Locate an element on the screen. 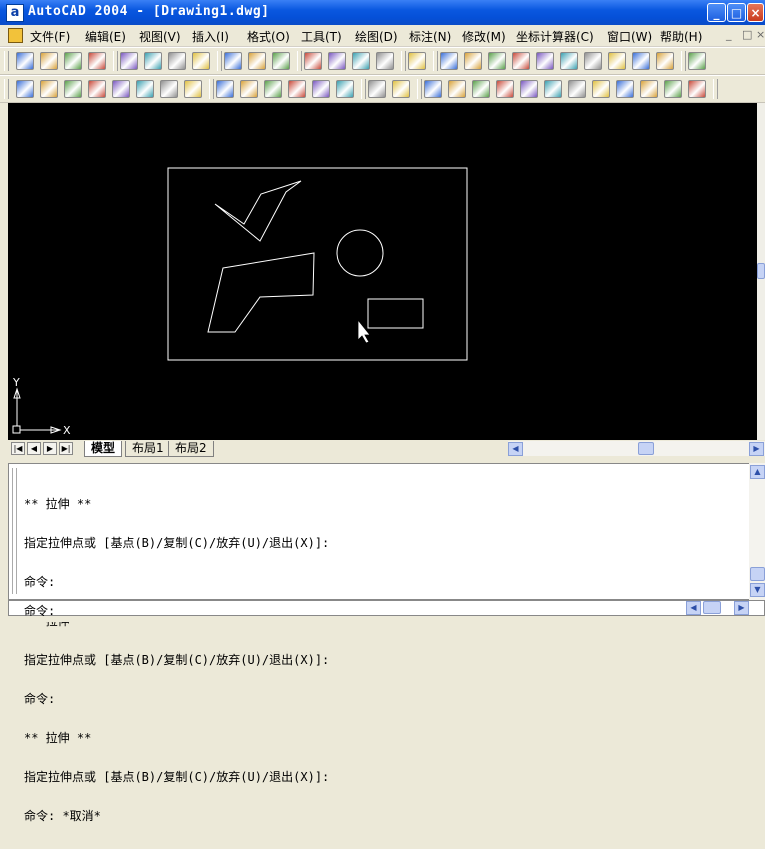  menu-file: 文件(F) is located at coordinates (50, 36).